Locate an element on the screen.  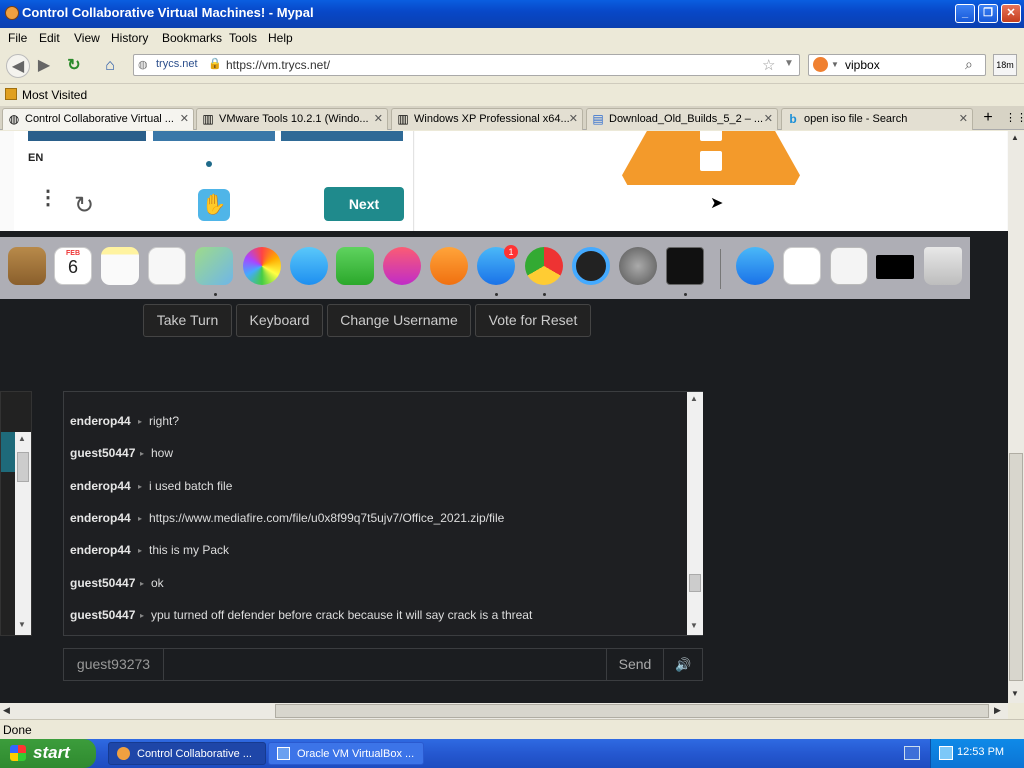
network-icon is located at coordinates (946, 753).